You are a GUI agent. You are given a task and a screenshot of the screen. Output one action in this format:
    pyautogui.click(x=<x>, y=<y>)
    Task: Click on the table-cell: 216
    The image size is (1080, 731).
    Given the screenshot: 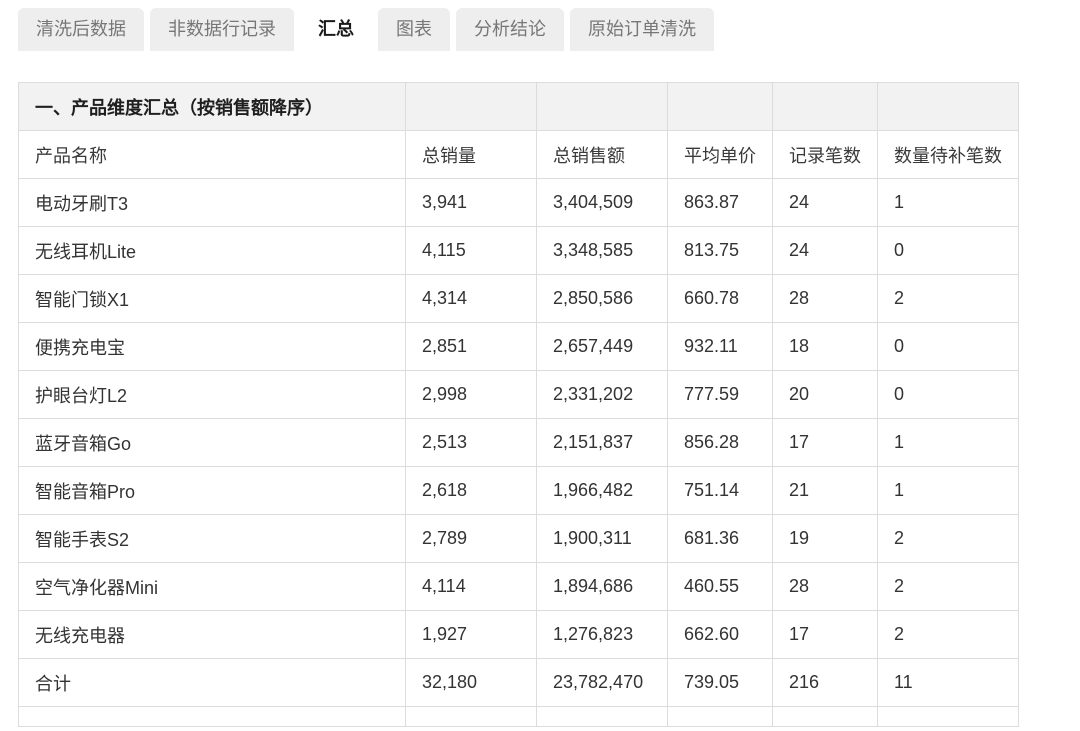 What is the action you would take?
    pyautogui.click(x=825, y=682)
    